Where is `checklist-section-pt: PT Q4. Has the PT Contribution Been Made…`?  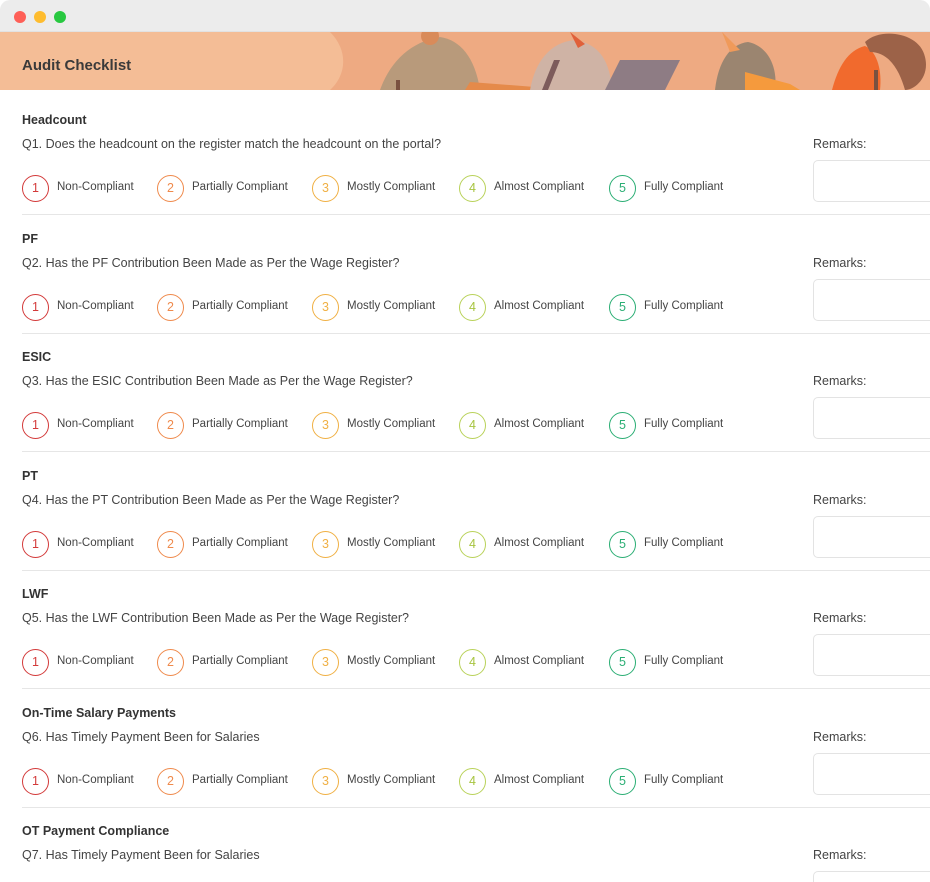 checklist-section-pt: PT Q4. Has the PT Contribution Been Made… is located at coordinates (465, 508).